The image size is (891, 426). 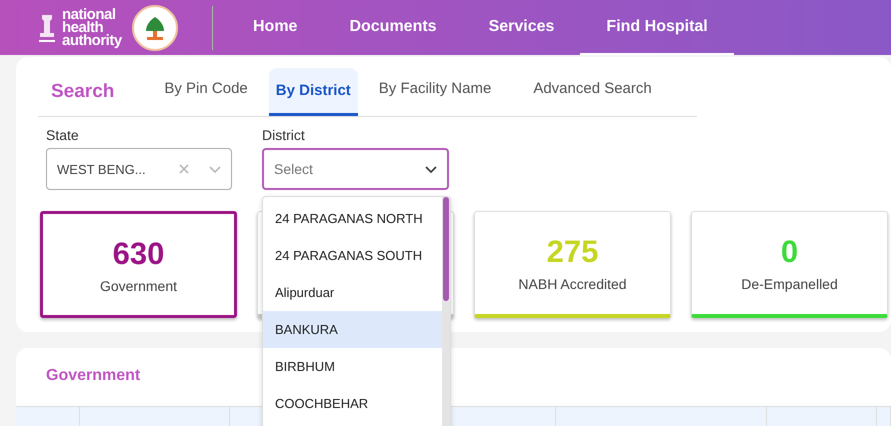 I want to click on nav-link: Documents, so click(x=393, y=27).